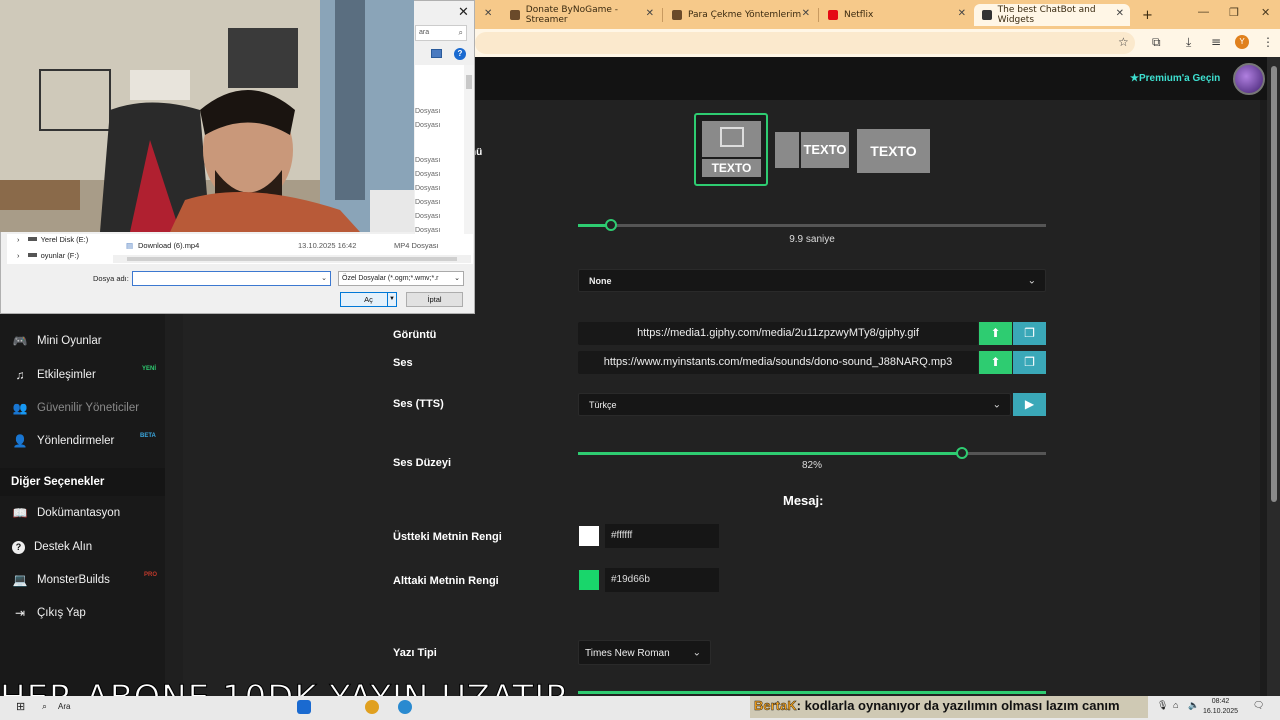  Describe the element at coordinates (64, 706) in the screenshot. I see `taskbar-search-text: Ara` at that location.